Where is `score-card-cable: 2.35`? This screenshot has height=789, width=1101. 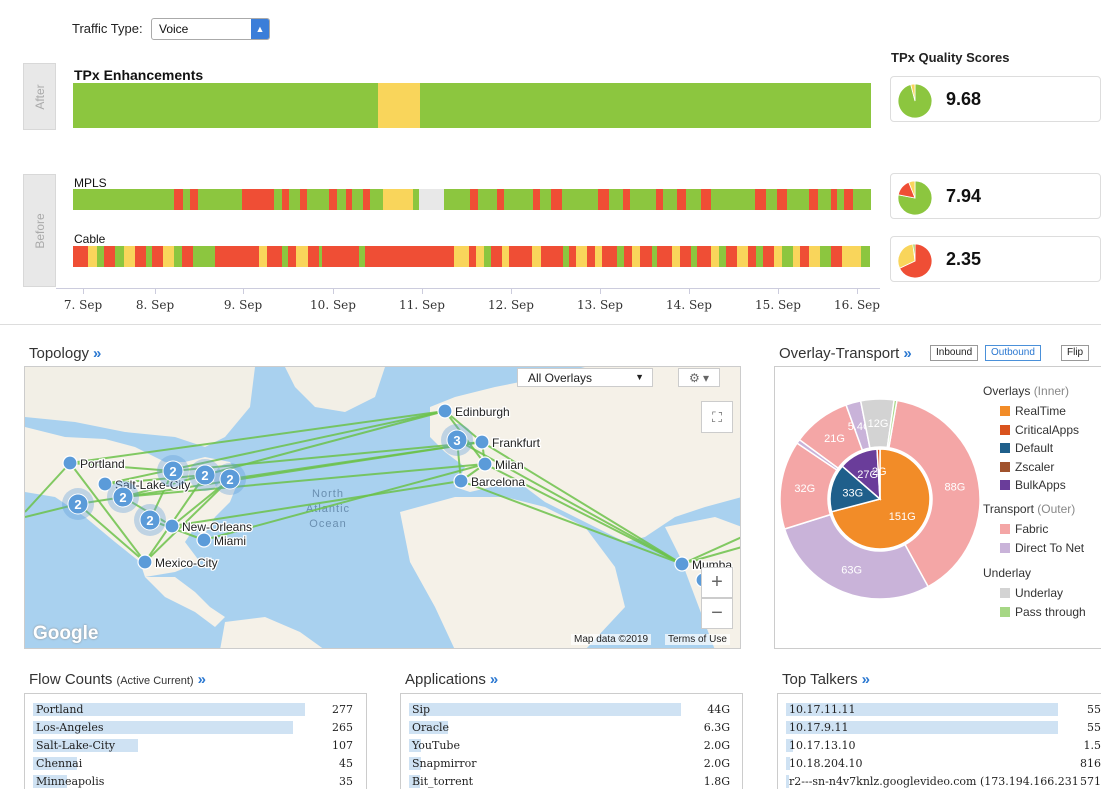
score-card-cable: 2.35 is located at coordinates (995, 259).